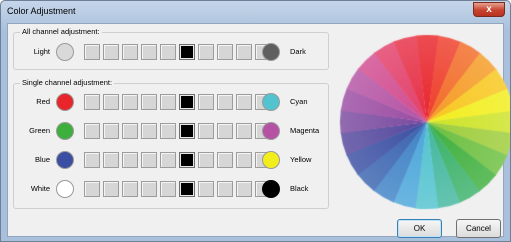 This screenshot has width=511, height=242. I want to click on single-channel-row: Green Magenta, so click(171, 131).